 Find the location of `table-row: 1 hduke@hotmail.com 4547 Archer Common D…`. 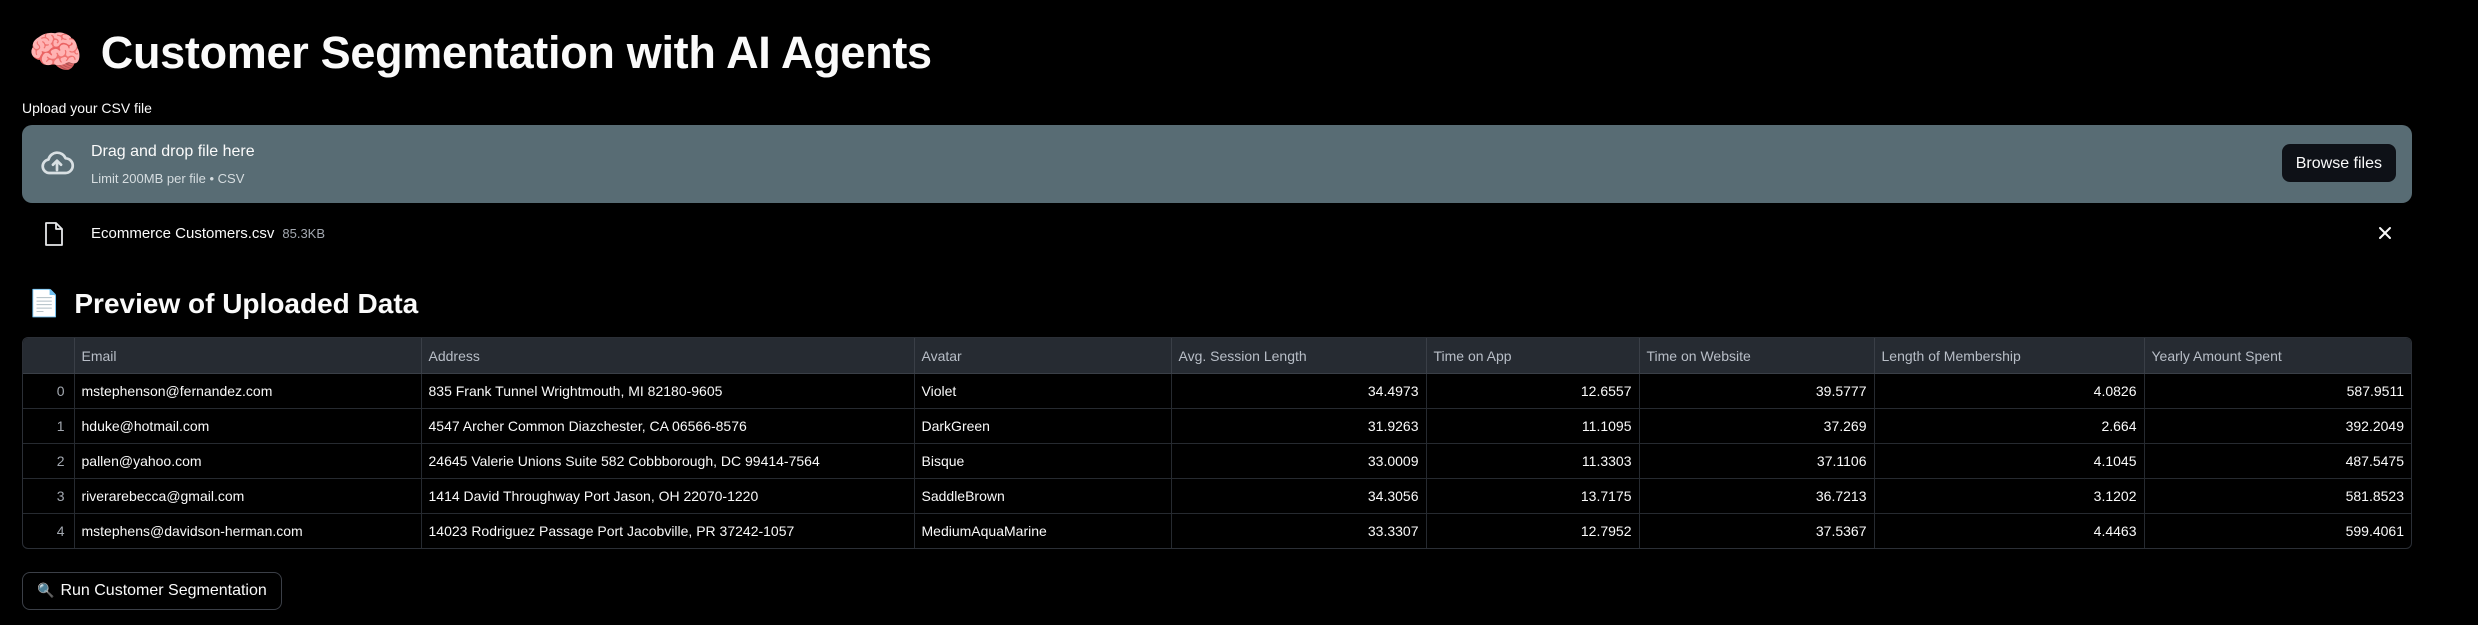

table-row: 1 hduke@hotmail.com 4547 Archer Common D… is located at coordinates (1217, 426).